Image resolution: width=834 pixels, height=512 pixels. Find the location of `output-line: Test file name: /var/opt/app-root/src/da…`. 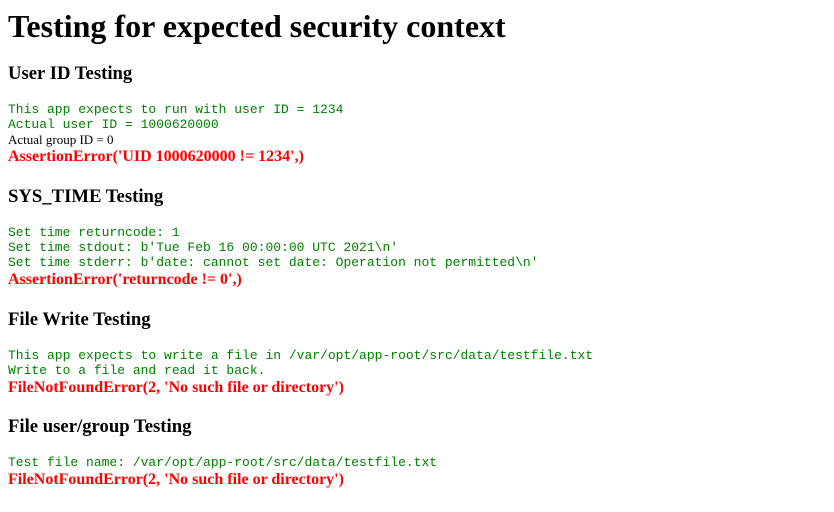

output-line: Test file name: /var/opt/app-root/src/da… is located at coordinates (223, 462).